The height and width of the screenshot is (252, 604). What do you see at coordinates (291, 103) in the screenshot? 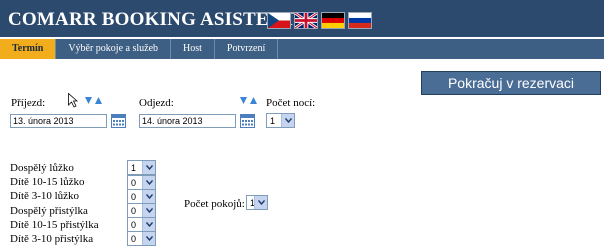
I see `nights-label: Počet nocí:` at bounding box center [291, 103].